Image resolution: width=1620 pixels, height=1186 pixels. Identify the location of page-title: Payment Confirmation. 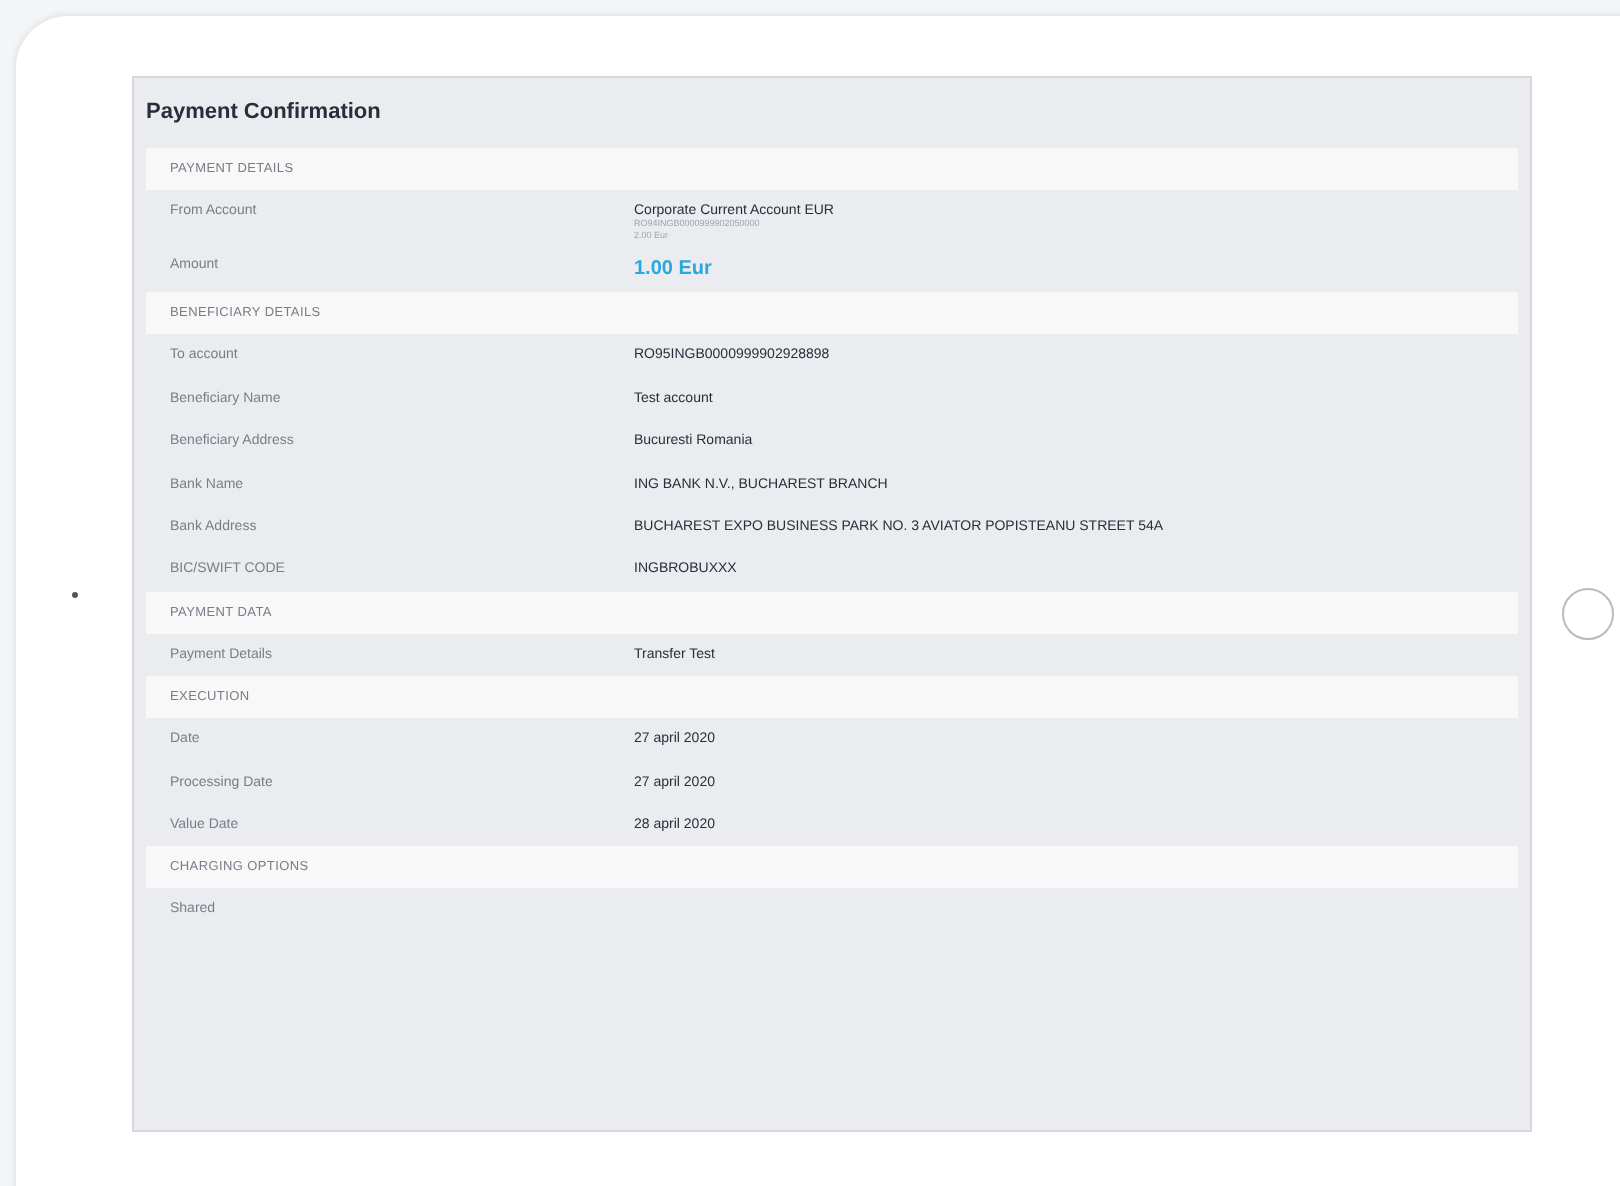
(264, 113).